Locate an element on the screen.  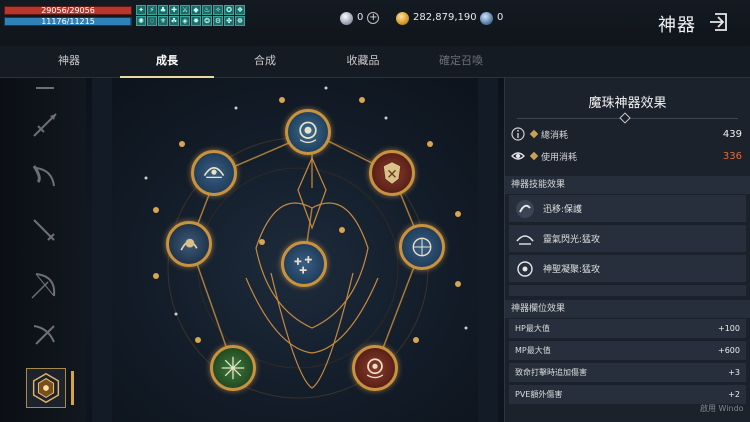
hp-text: 29056/29056 is located at coordinates (68, 10).